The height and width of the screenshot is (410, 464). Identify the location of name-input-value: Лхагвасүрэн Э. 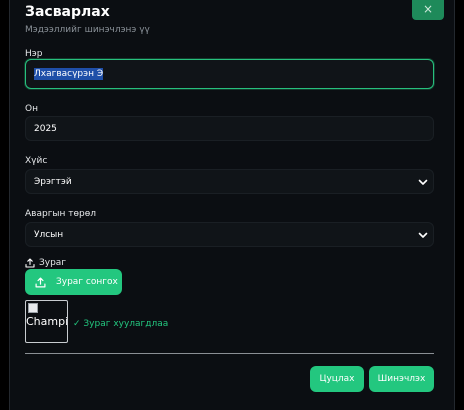
(69, 74).